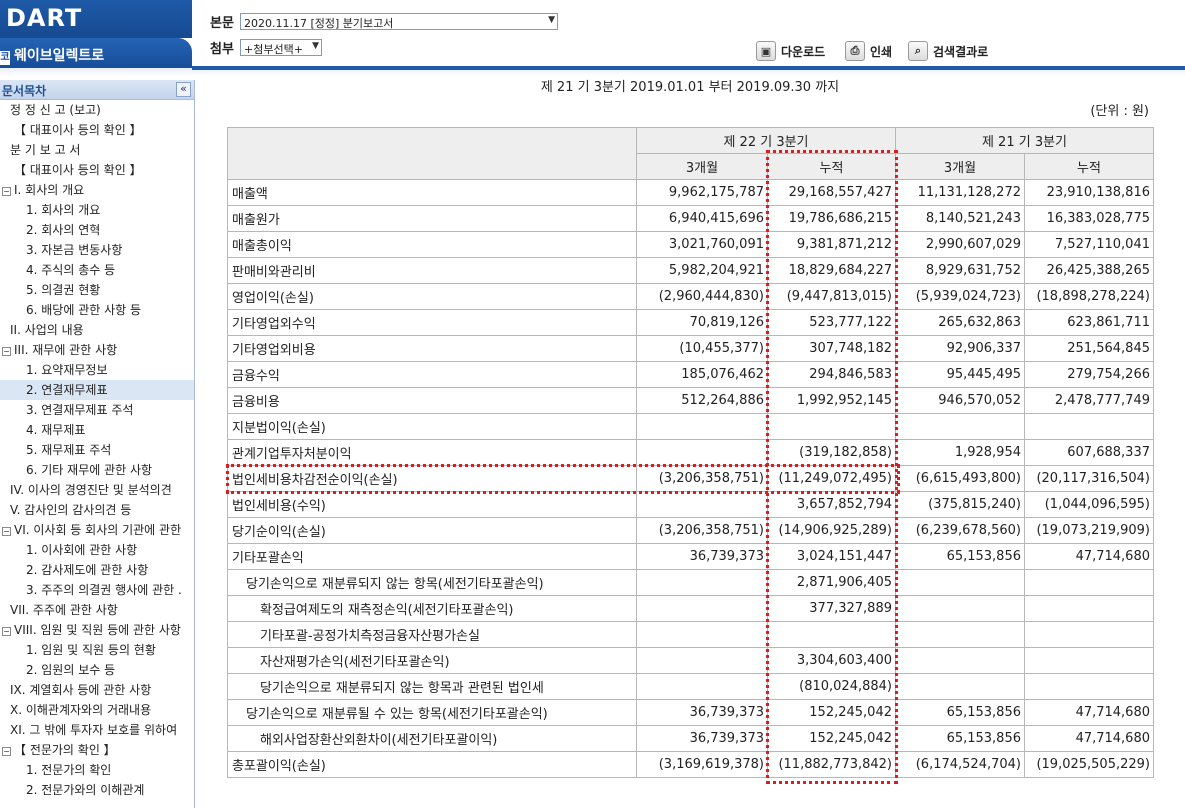 The height and width of the screenshot is (808, 1185). What do you see at coordinates (831, 192) in the screenshot?
I see `value-cell: 29,168,557,427` at bounding box center [831, 192].